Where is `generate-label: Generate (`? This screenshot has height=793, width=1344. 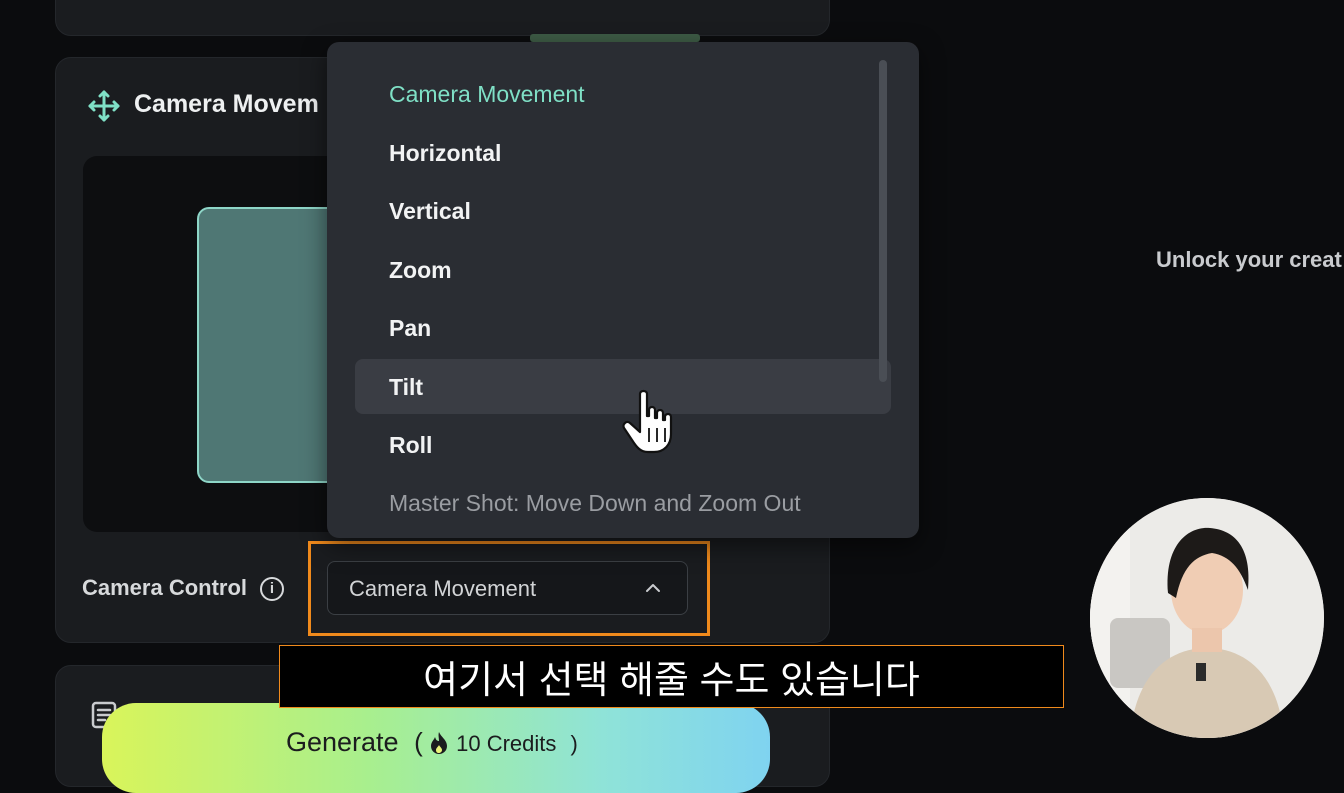
generate-label: Generate ( is located at coordinates (354, 742).